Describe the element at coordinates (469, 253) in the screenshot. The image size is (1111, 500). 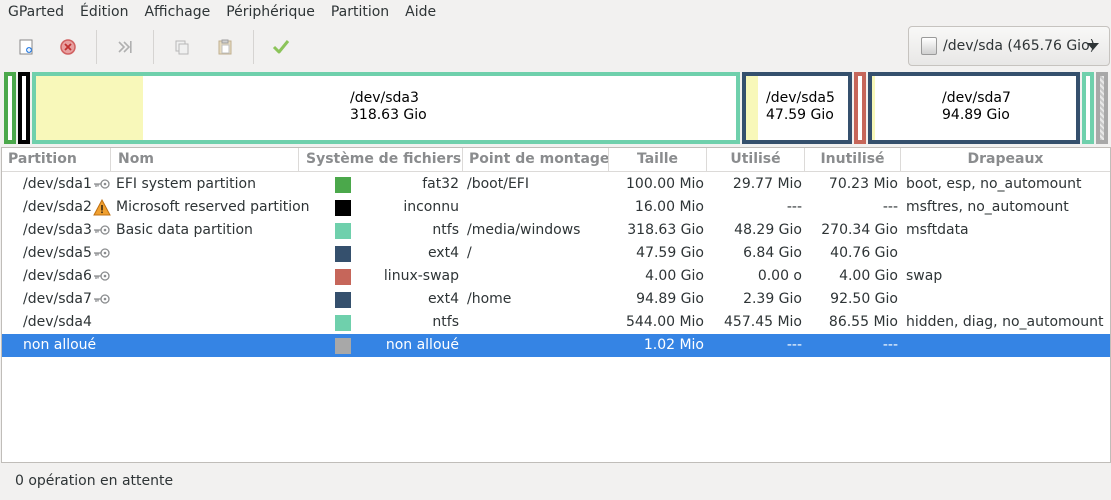
I see `mount-point: /` at that location.